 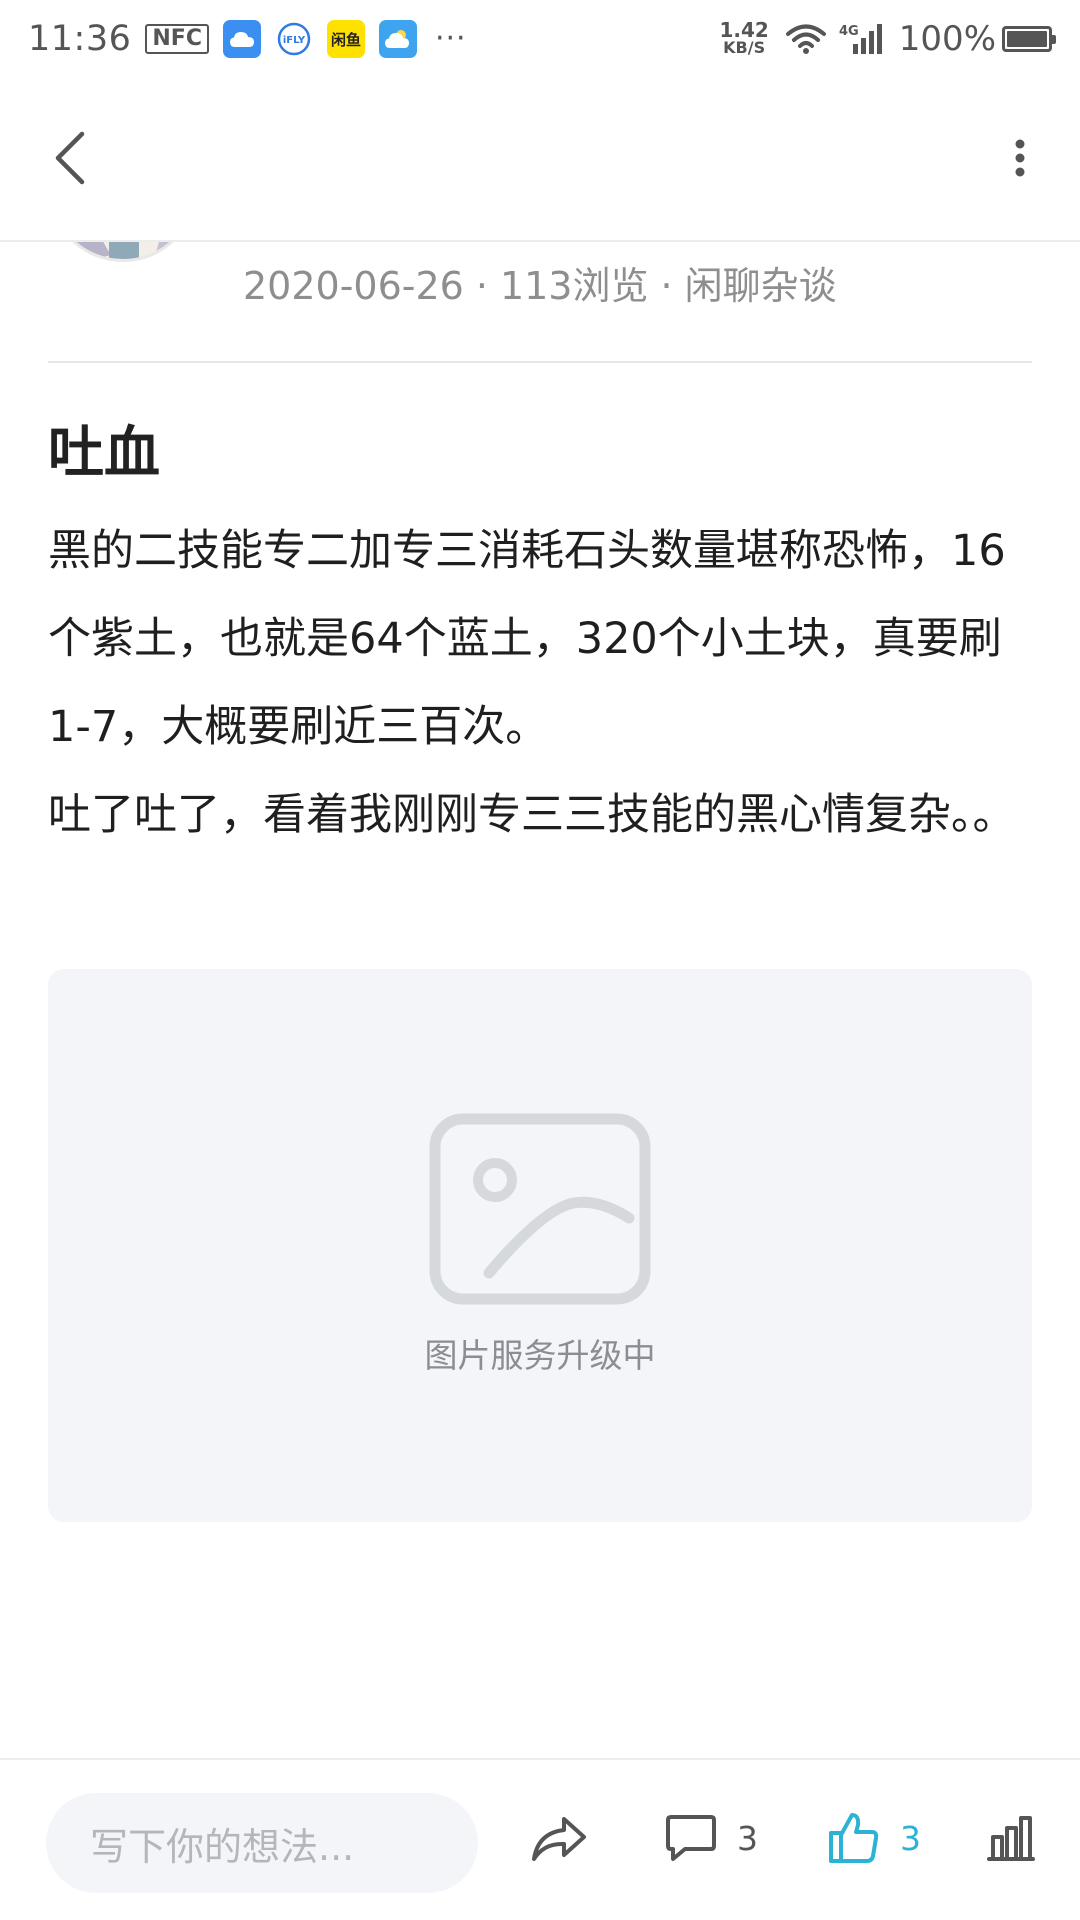 I want to click on network-speed-value: 1.42, so click(x=744, y=30).